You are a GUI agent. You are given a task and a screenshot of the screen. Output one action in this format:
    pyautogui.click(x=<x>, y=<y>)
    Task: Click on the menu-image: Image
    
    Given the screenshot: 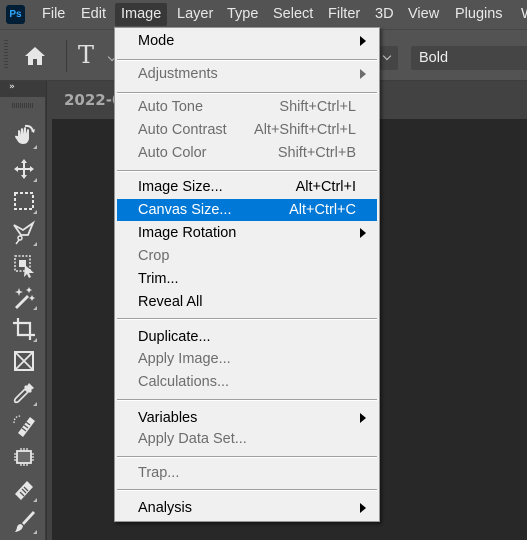 What is the action you would take?
    pyautogui.click(x=141, y=14)
    